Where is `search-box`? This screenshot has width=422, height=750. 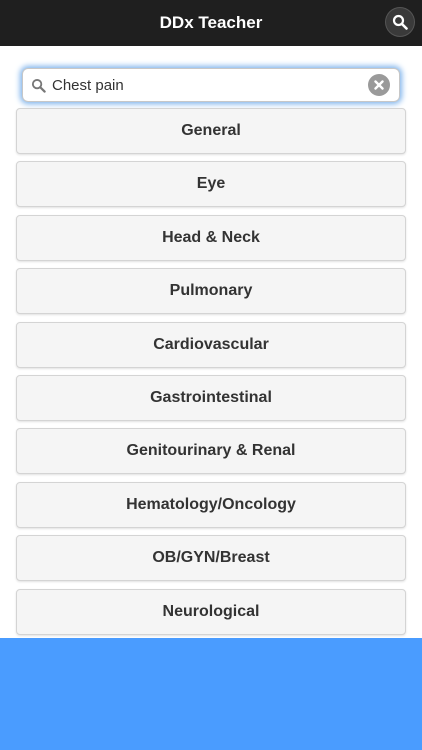
search-box is located at coordinates (211, 85).